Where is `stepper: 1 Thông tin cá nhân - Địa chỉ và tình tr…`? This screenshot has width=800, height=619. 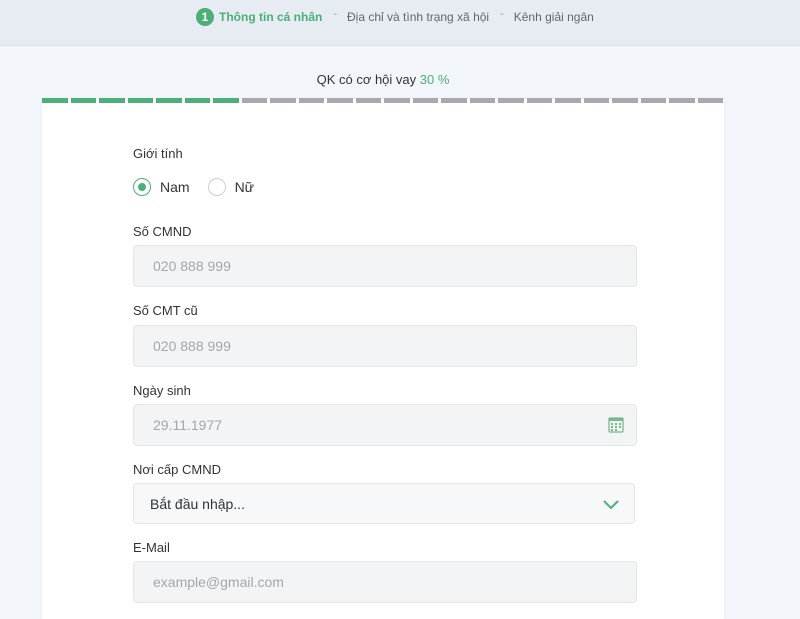 stepper: 1 Thông tin cá nhân - Địa chỉ và tình tr… is located at coordinates (395, 17).